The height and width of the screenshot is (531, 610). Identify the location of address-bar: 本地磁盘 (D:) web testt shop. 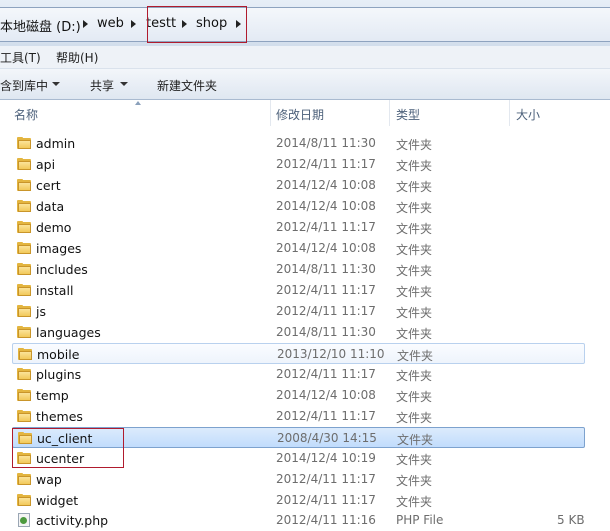
(305, 23).